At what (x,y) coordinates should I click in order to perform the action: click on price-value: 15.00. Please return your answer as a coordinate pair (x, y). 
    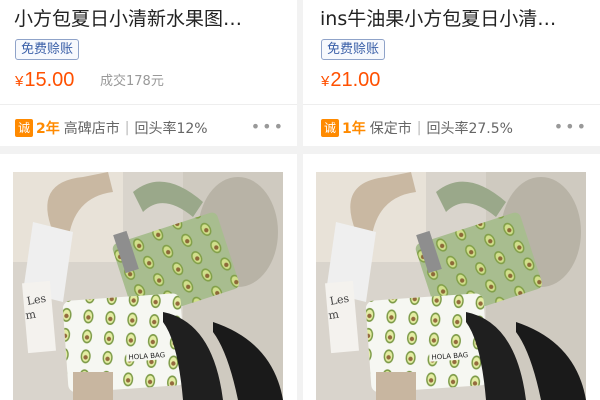
    Looking at the image, I should click on (49, 80).